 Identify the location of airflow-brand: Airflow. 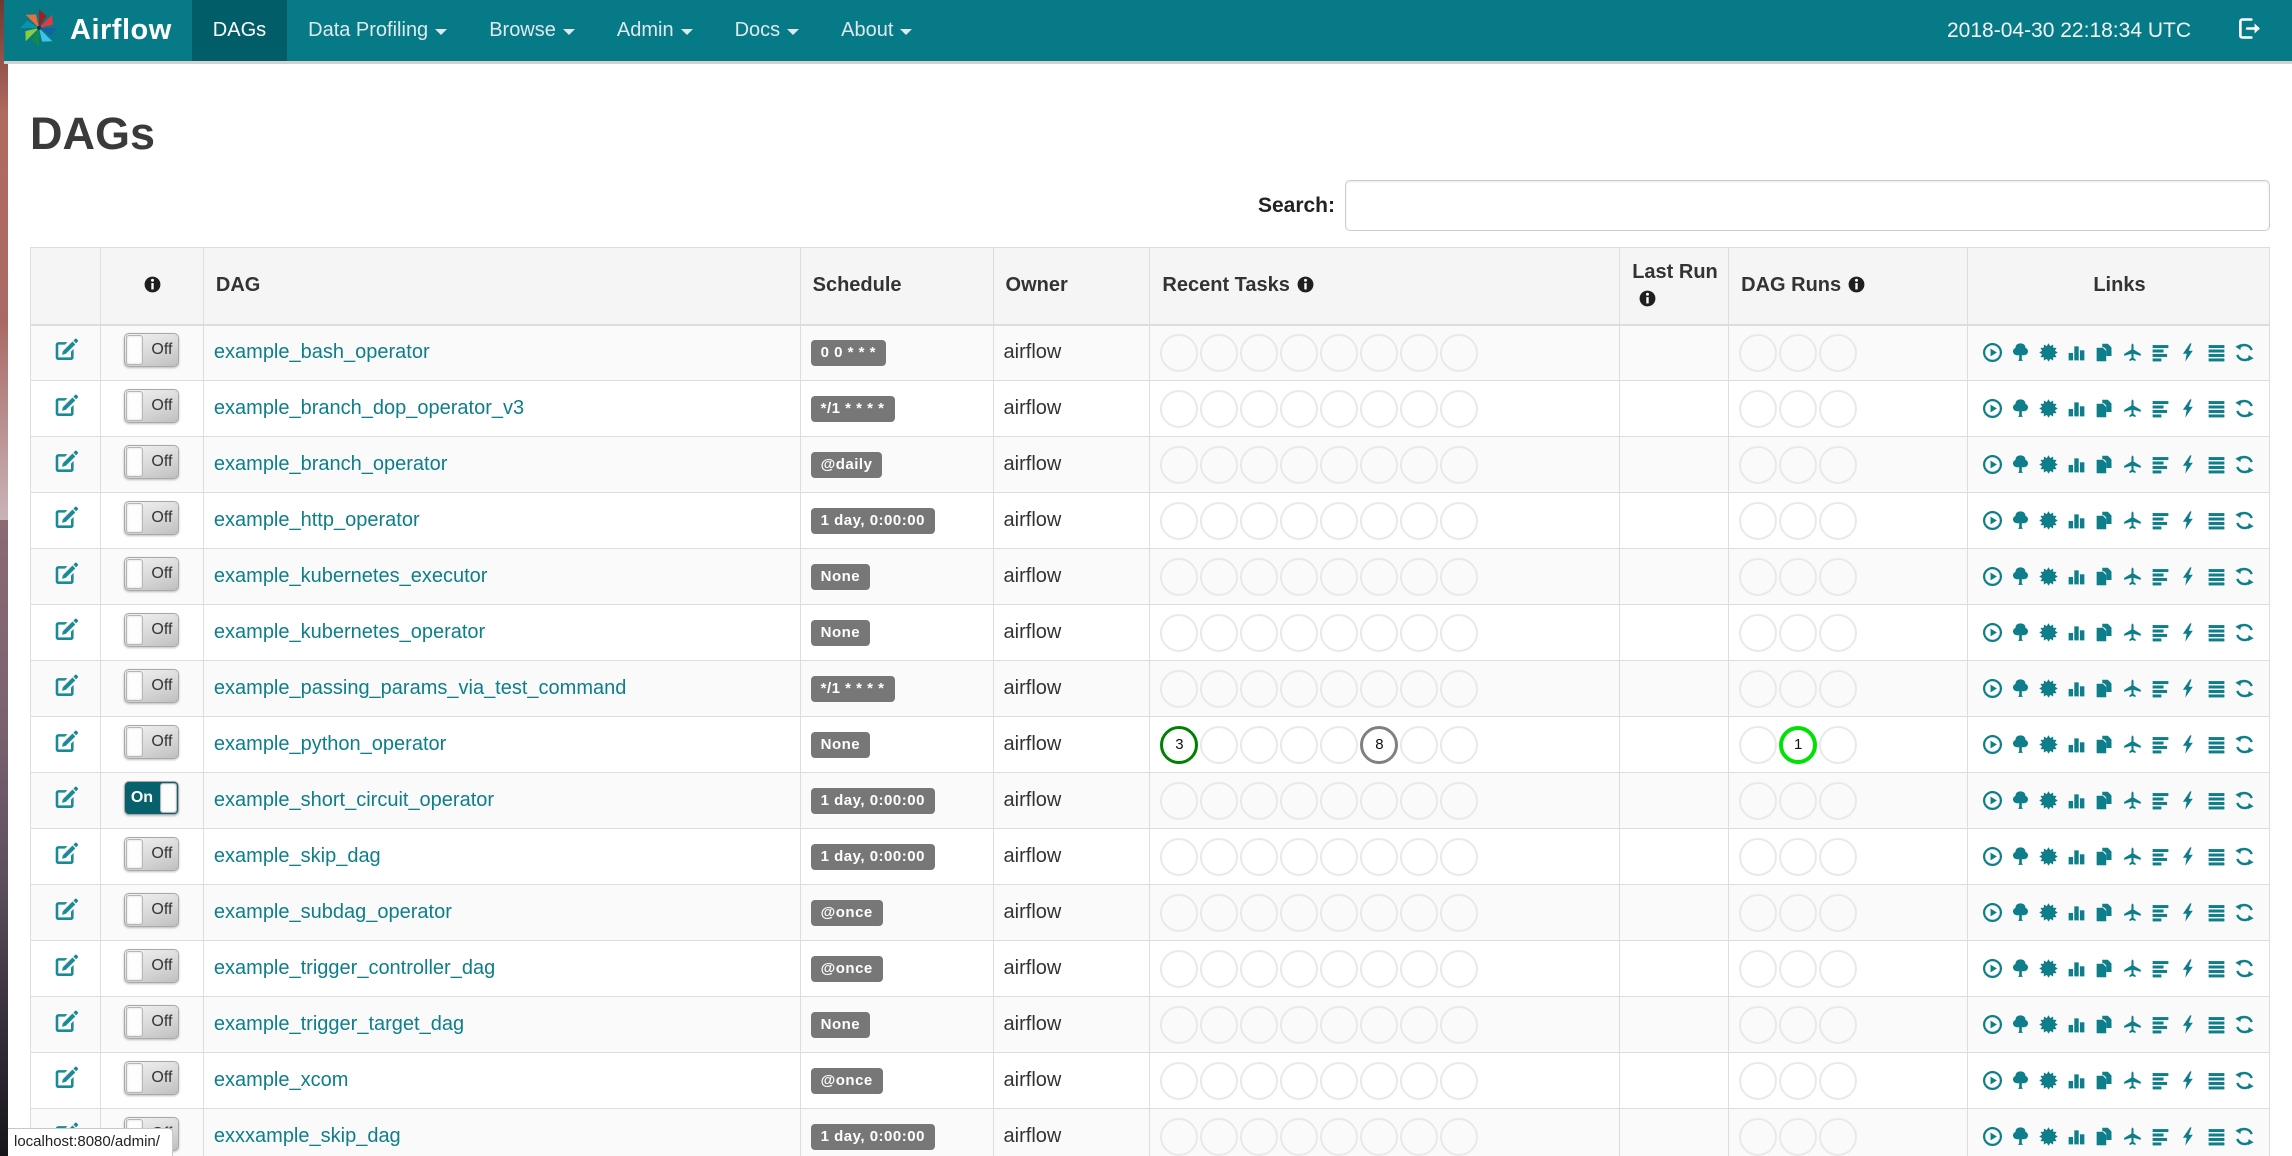
(98, 30).